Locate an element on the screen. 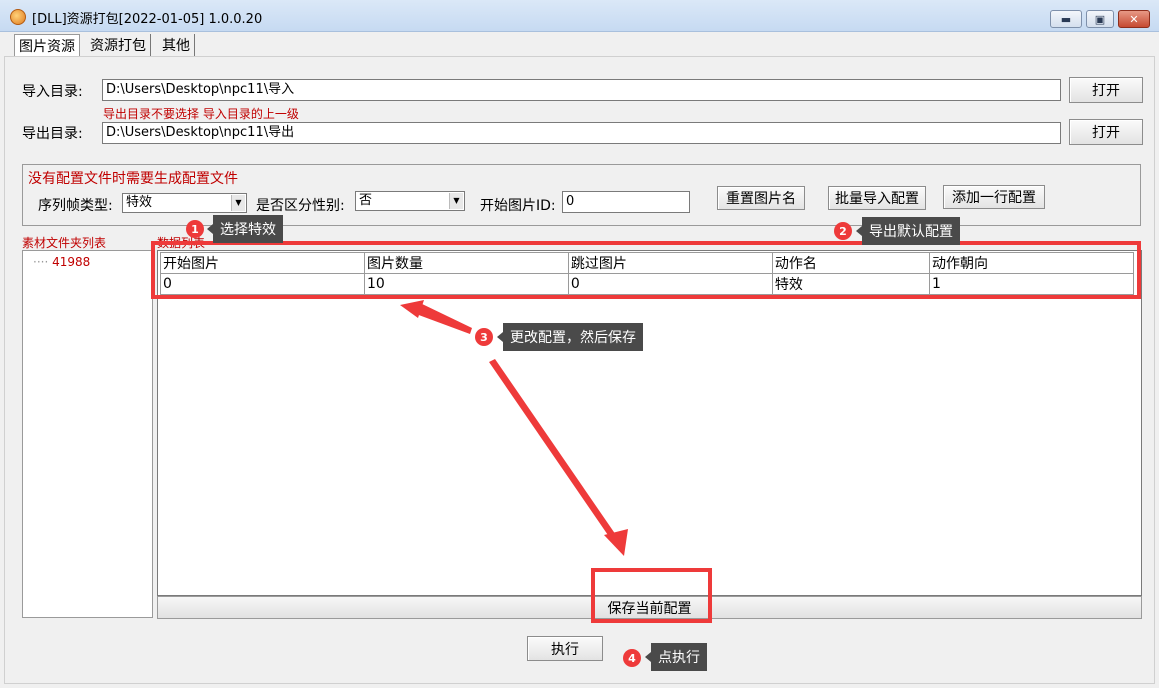  execute-button: 执行 is located at coordinates (565, 648).